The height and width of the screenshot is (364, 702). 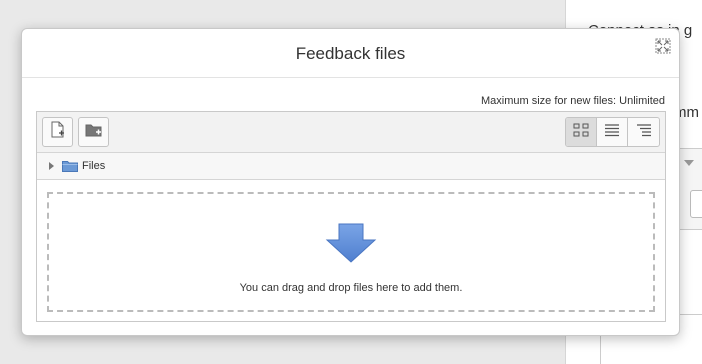 I want to click on view-icons-button, so click(x=581, y=132).